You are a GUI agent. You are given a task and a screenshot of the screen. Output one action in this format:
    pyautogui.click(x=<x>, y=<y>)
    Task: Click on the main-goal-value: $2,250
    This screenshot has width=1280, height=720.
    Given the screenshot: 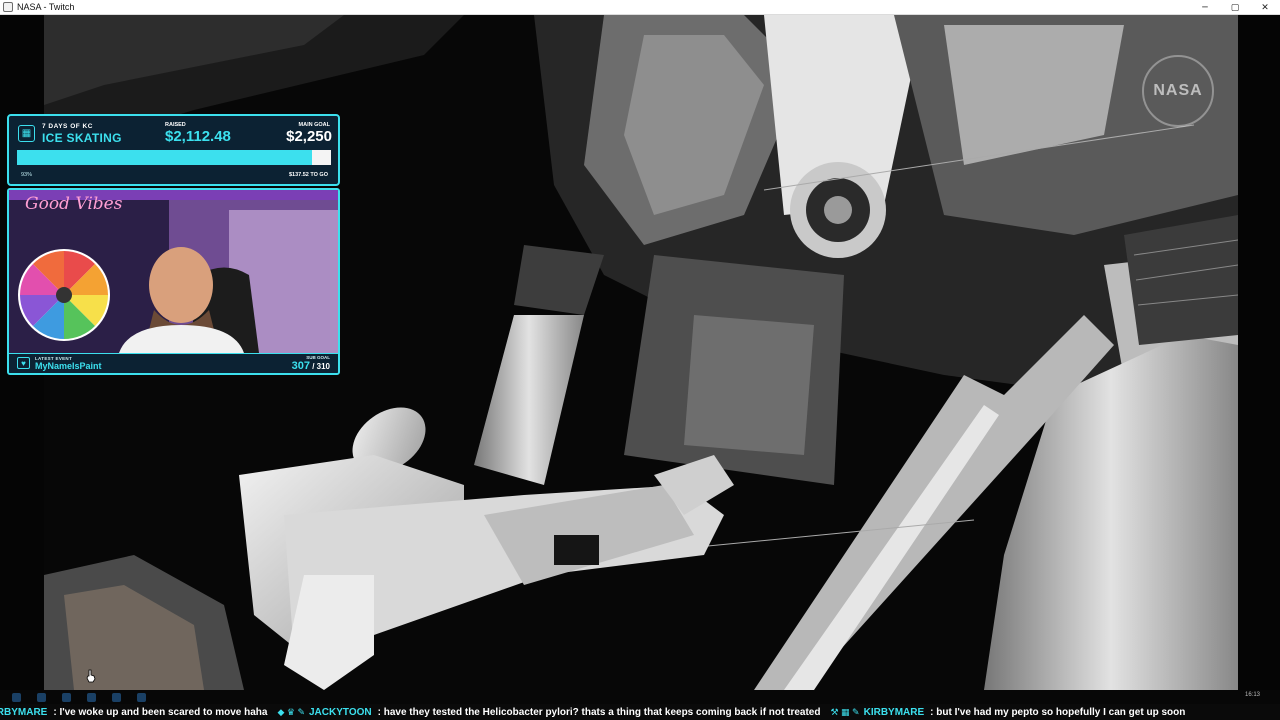 What is the action you would take?
    pyautogui.click(x=309, y=136)
    